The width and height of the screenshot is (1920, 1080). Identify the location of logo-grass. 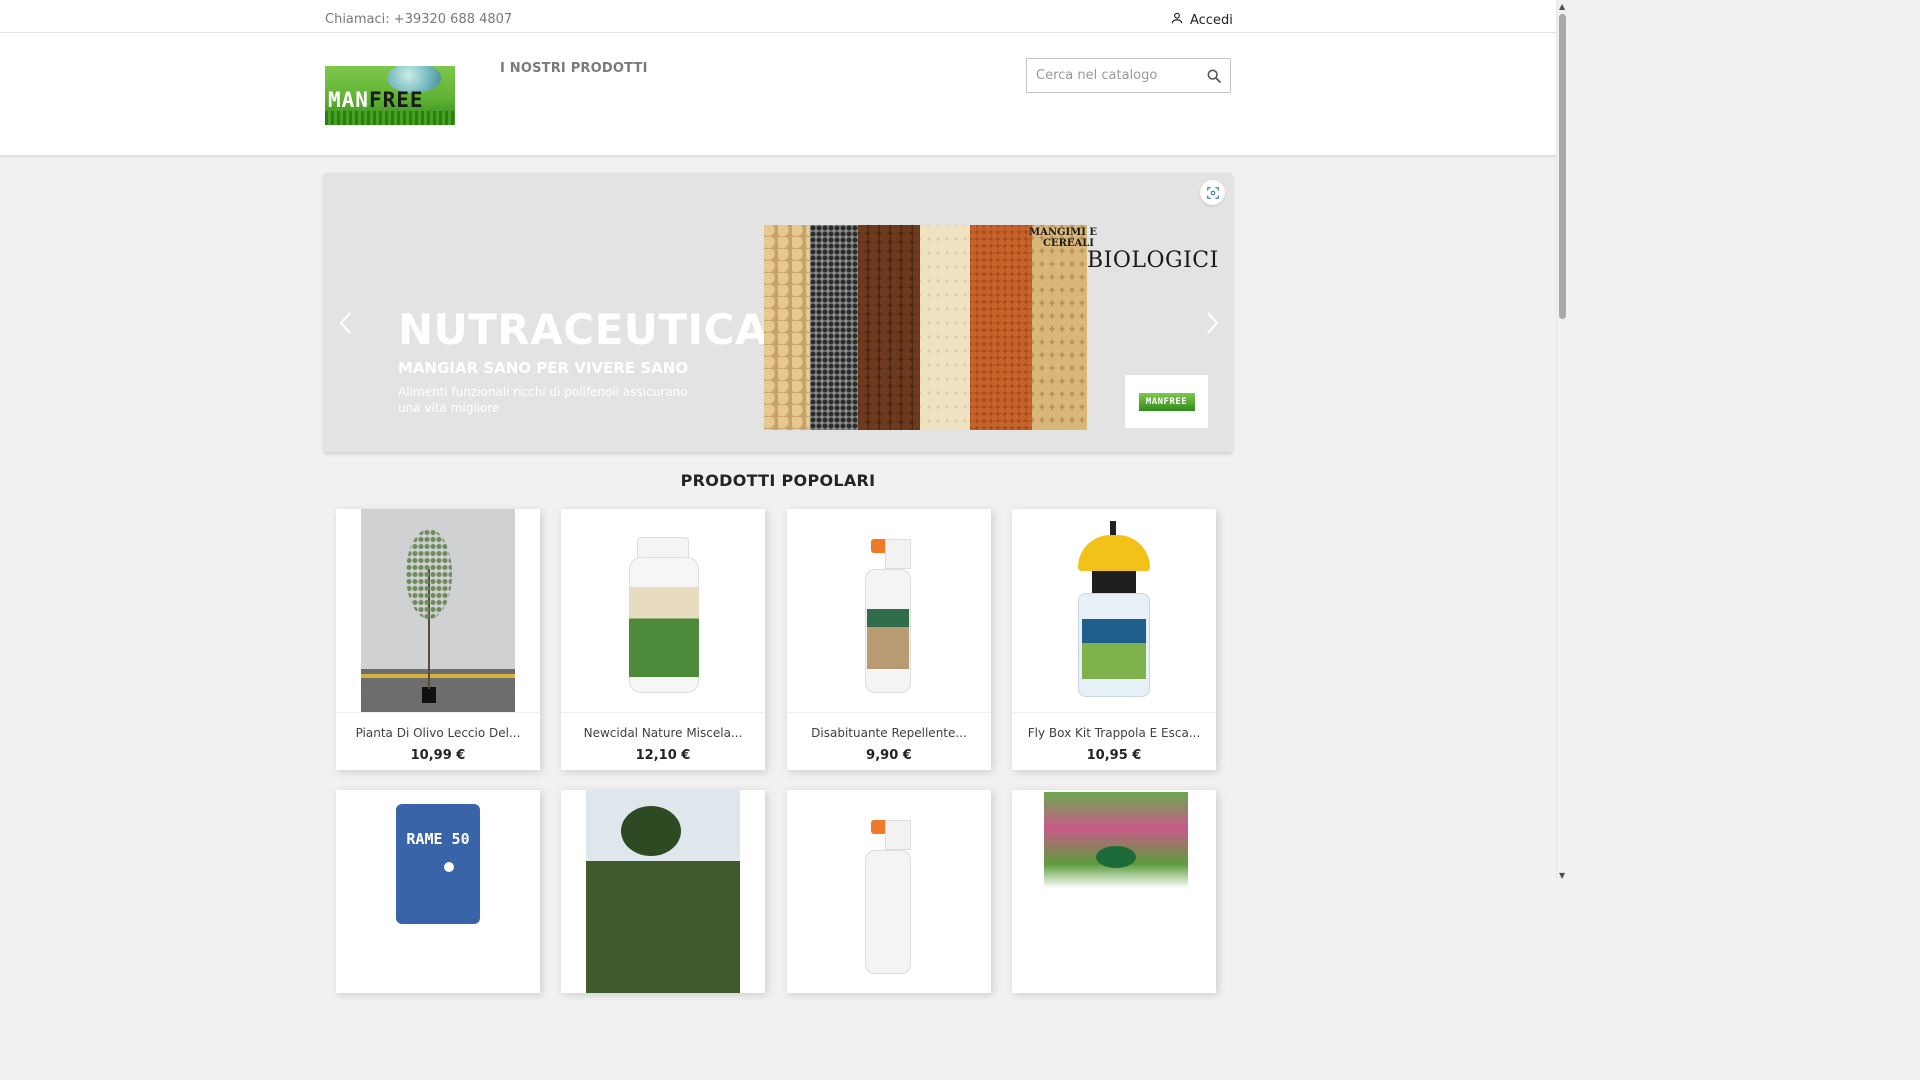
(390, 118).